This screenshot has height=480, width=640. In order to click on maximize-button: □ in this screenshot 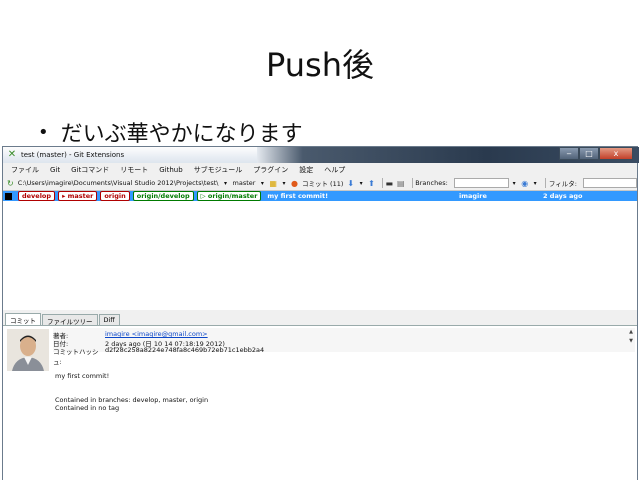, I will do `click(589, 153)`.